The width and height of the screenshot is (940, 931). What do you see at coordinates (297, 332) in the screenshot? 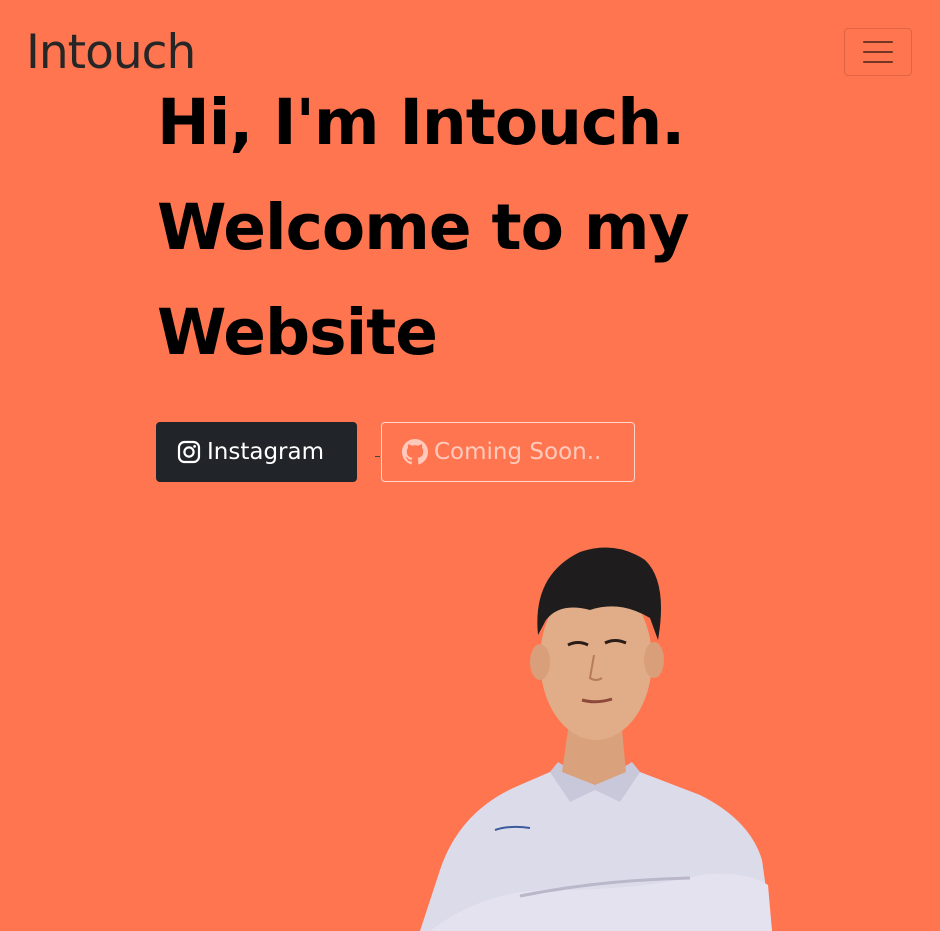
I see `hero-line-3: Website` at bounding box center [297, 332].